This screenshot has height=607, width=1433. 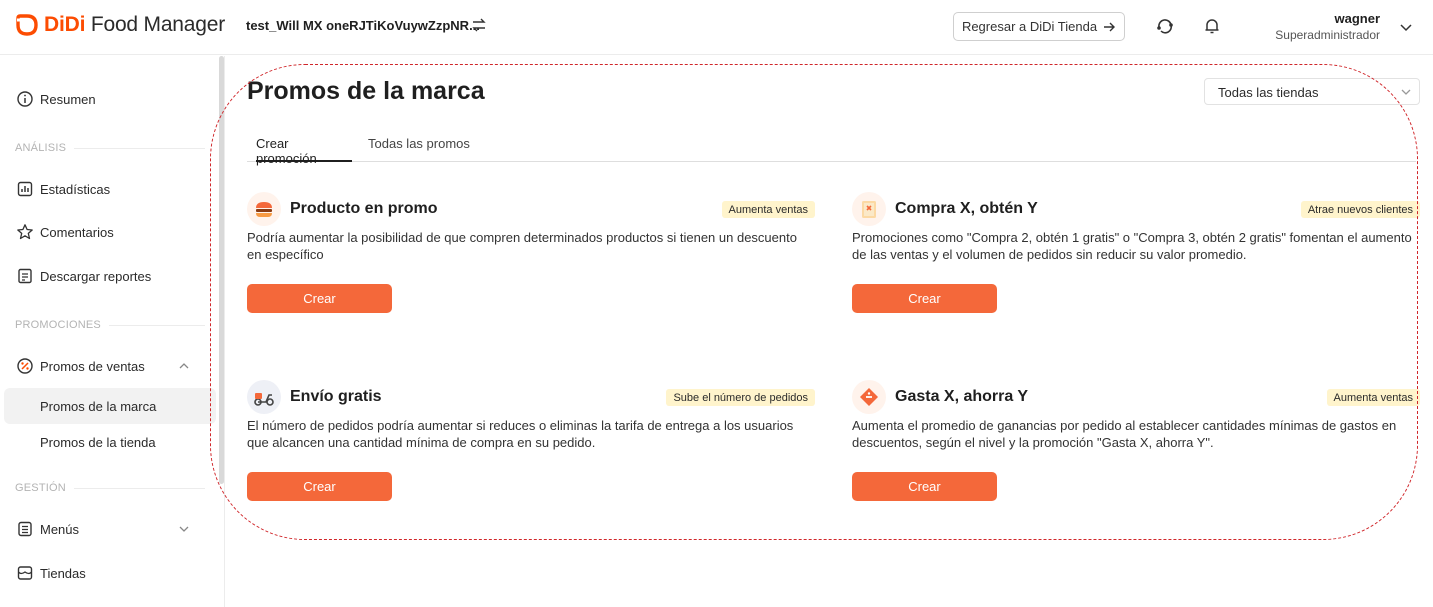 I want to click on menu-book-icon, so click(x=25, y=529).